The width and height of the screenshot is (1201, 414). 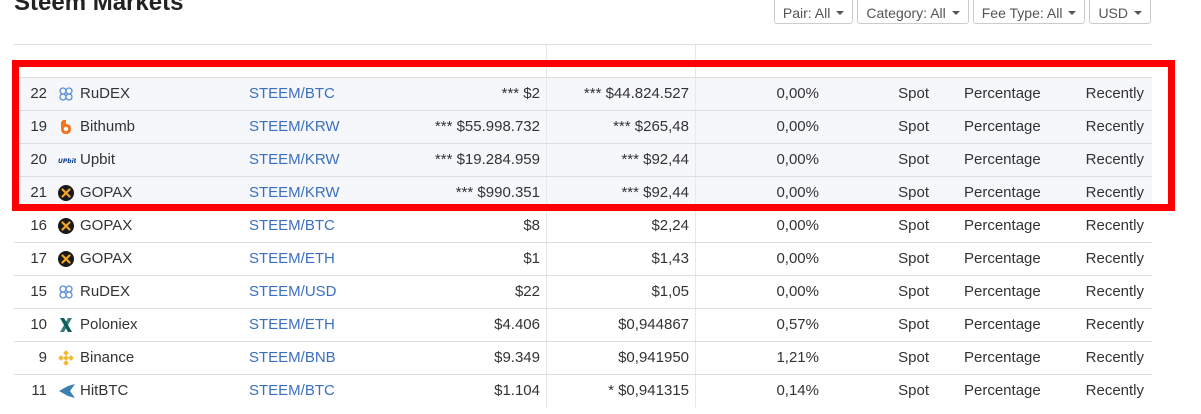 What do you see at coordinates (98, 325) in the screenshot?
I see `exchange-cell: Poloniex` at bounding box center [98, 325].